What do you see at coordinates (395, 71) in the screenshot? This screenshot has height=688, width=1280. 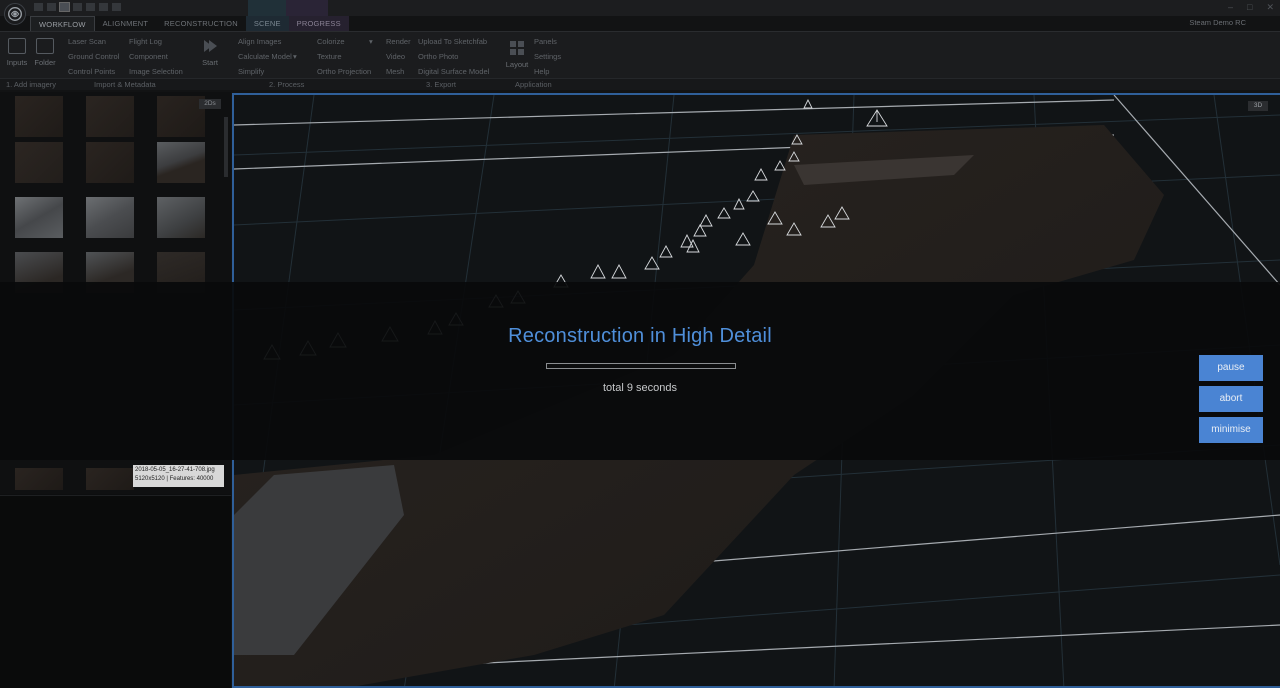 I see `mesh-button: Mesh` at bounding box center [395, 71].